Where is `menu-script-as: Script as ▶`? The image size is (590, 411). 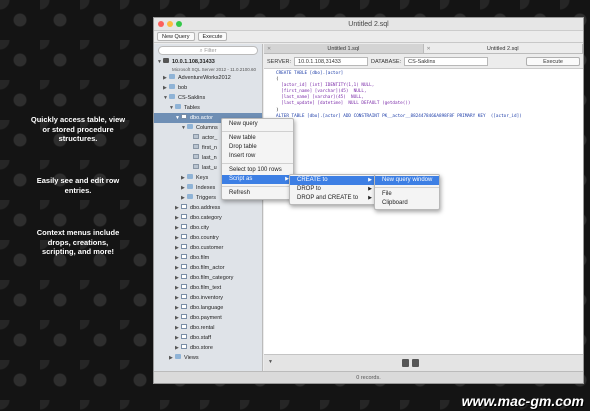 menu-script-as: Script as ▶ is located at coordinates (257, 179).